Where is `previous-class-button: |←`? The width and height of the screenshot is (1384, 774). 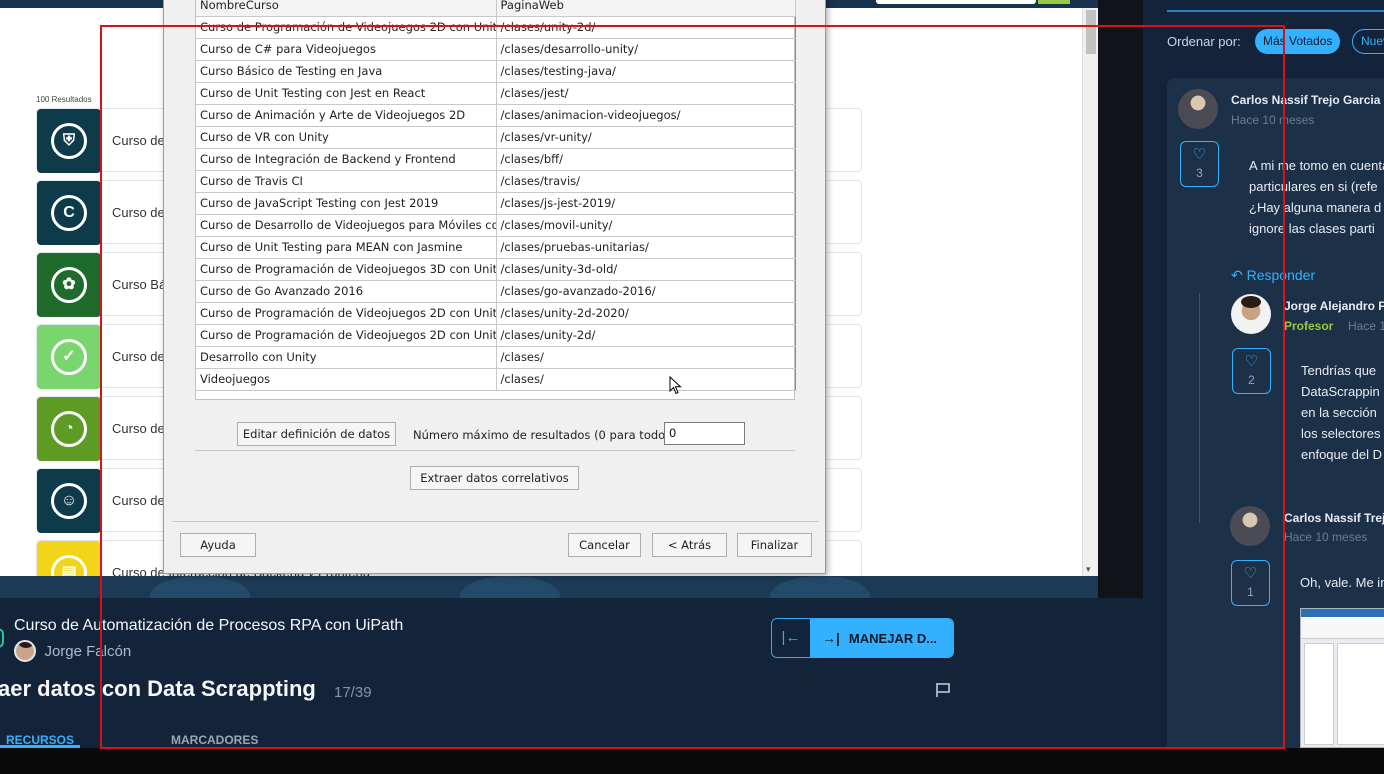
previous-class-button: |← is located at coordinates (791, 638).